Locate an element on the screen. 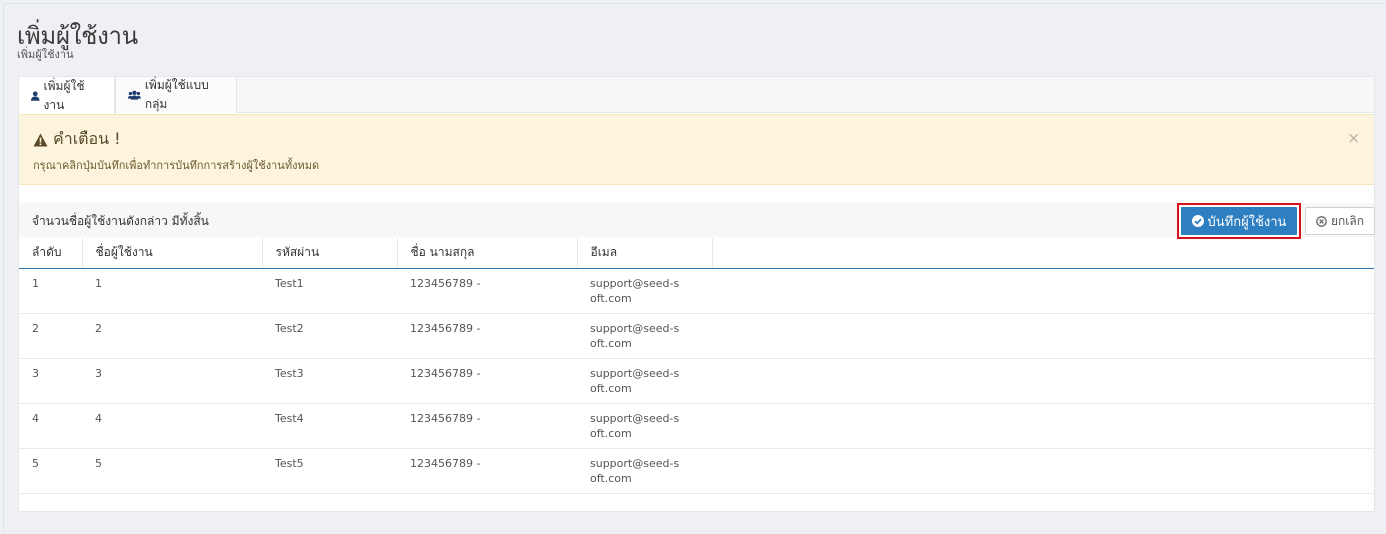 This screenshot has width=1386, height=534. user-count-text: จำนวนชื่อผู้ใช้งานดังกล่าว มีทั้งสิ้น is located at coordinates (120, 221).